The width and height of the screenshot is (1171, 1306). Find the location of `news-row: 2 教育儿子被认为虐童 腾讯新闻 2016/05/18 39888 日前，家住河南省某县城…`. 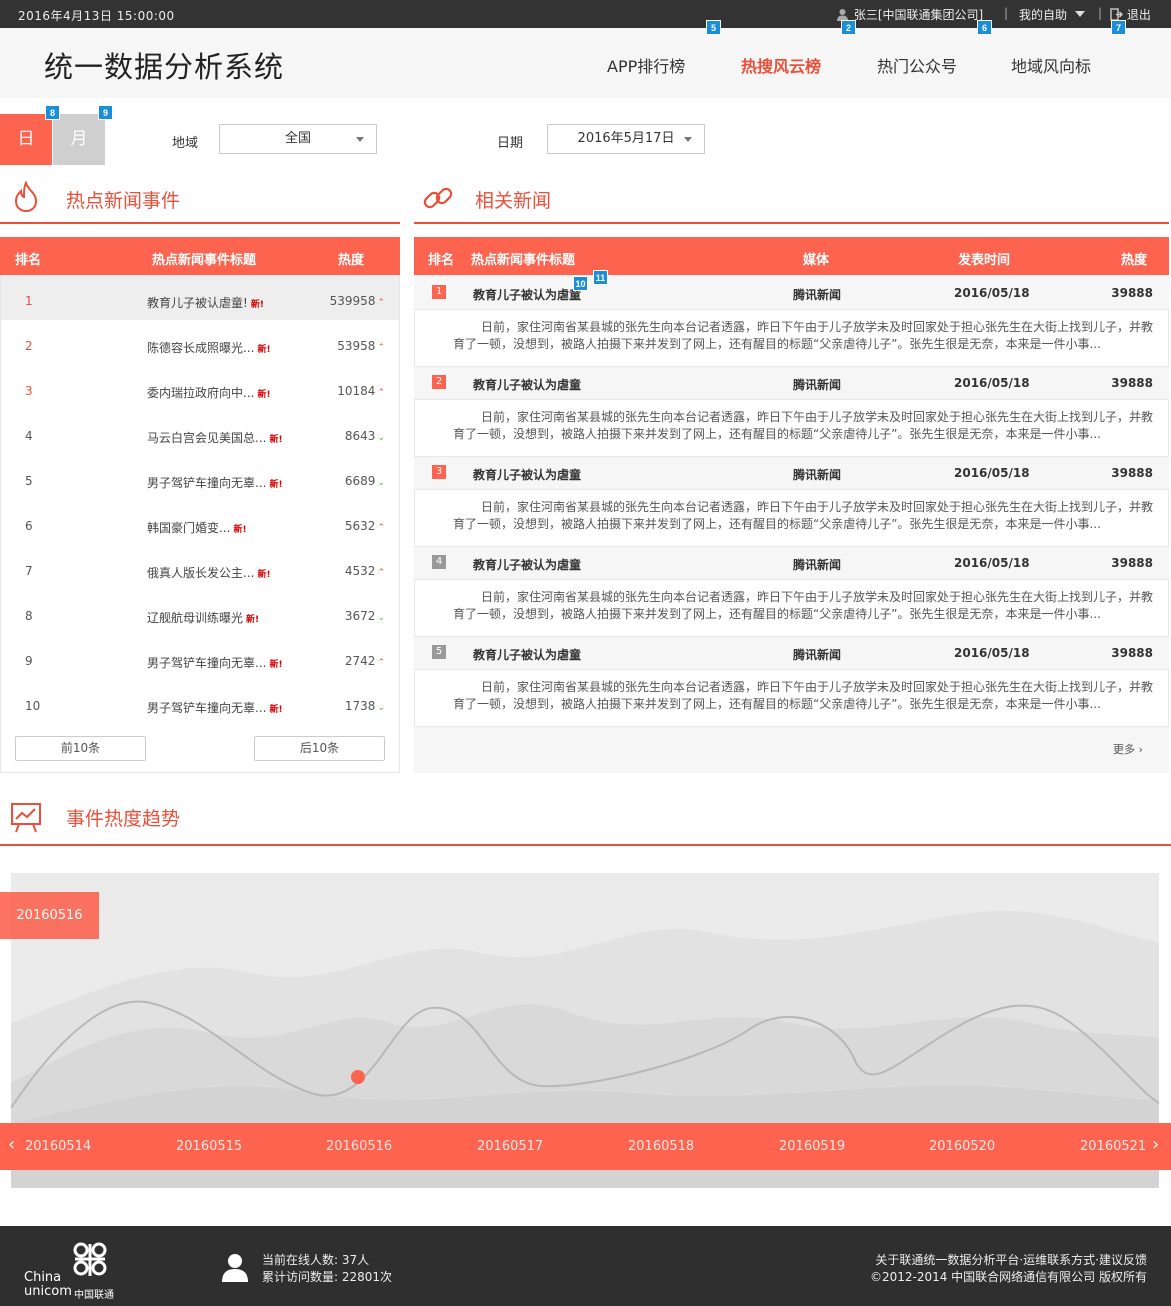

news-row: 2 教育儿子被认为虐童 腾讯新闻 2016/05/18 39888 日前，家住河南省某县城… is located at coordinates (791, 411).